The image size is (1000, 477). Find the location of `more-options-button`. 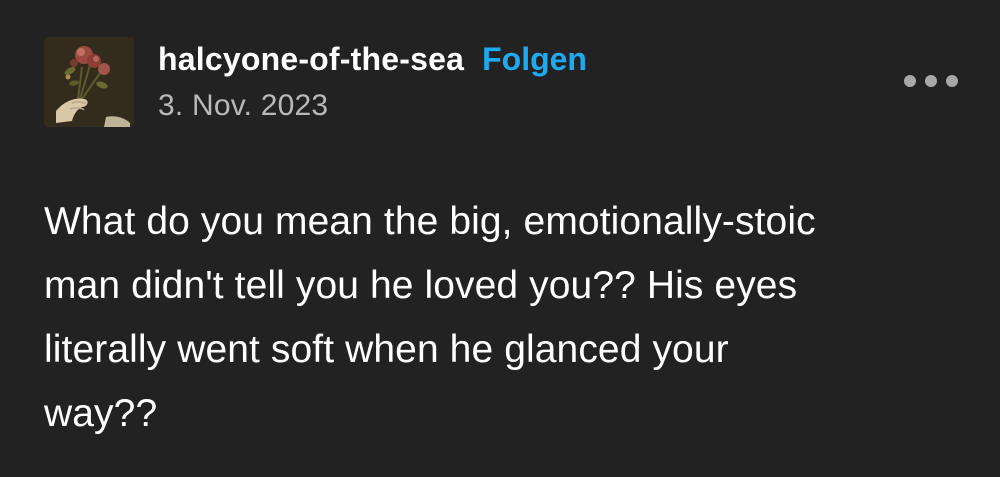

more-options-button is located at coordinates (931, 81).